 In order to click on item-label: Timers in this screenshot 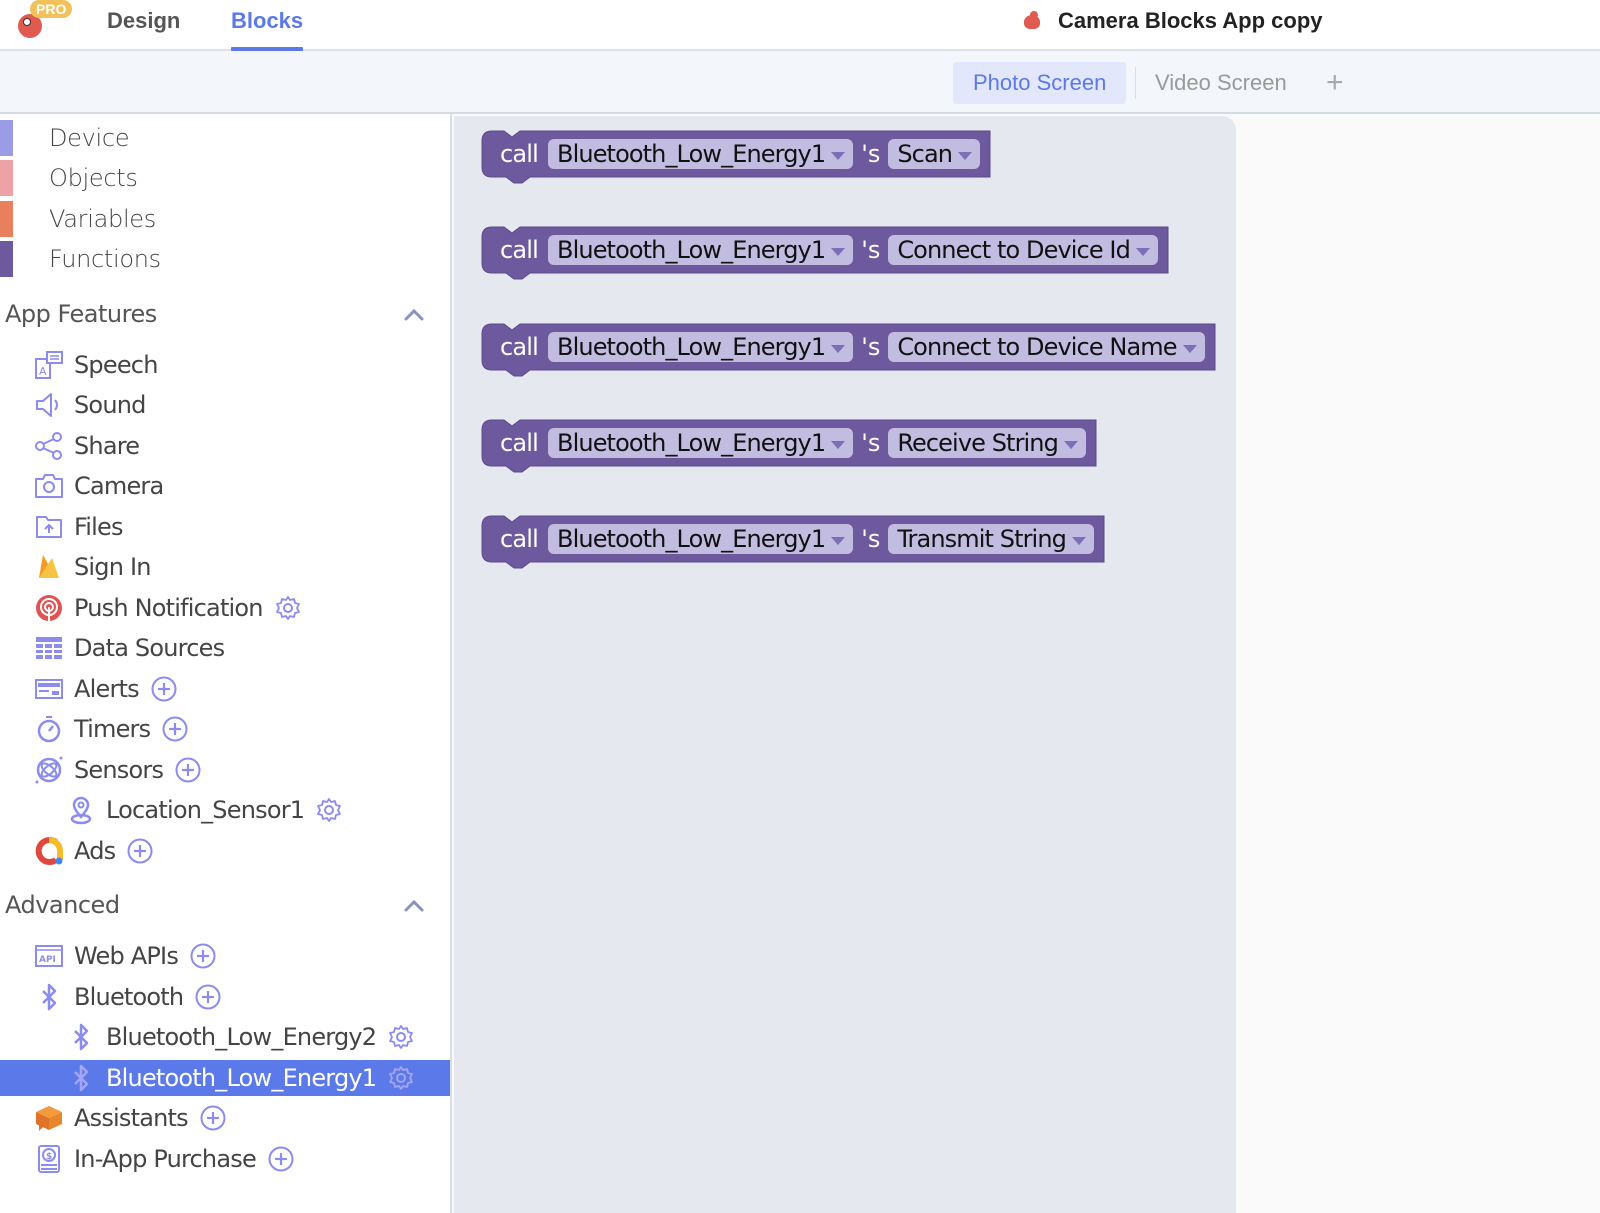, I will do `click(112, 729)`.